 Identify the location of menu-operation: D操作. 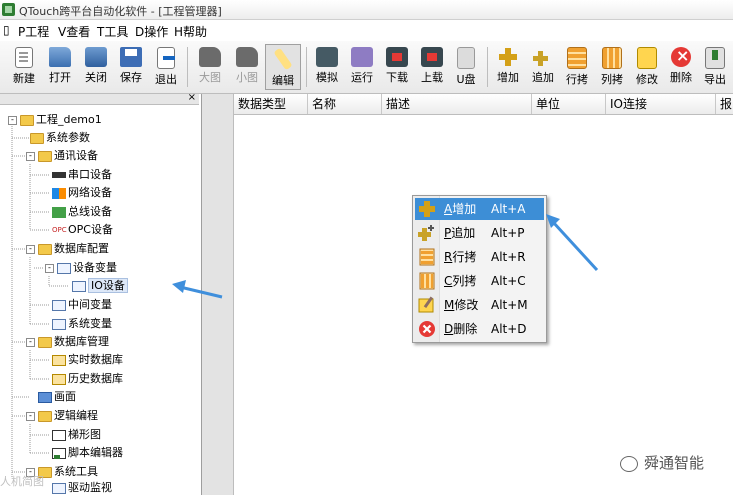
(151, 31).